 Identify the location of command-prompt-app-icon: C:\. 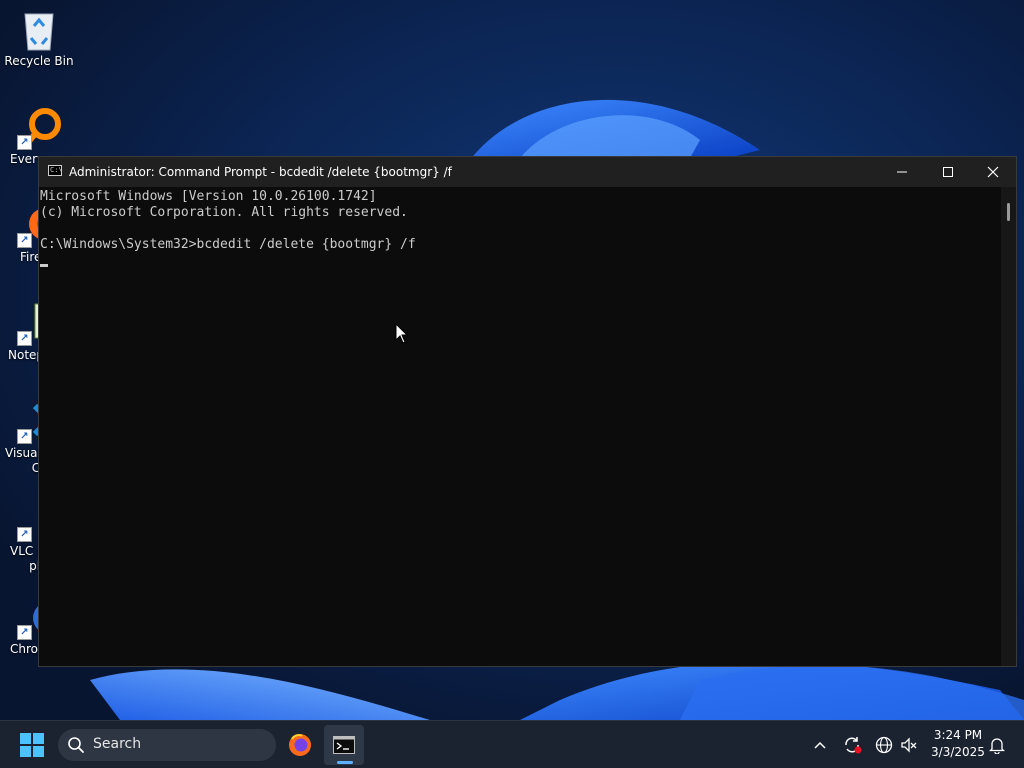
(55, 170).